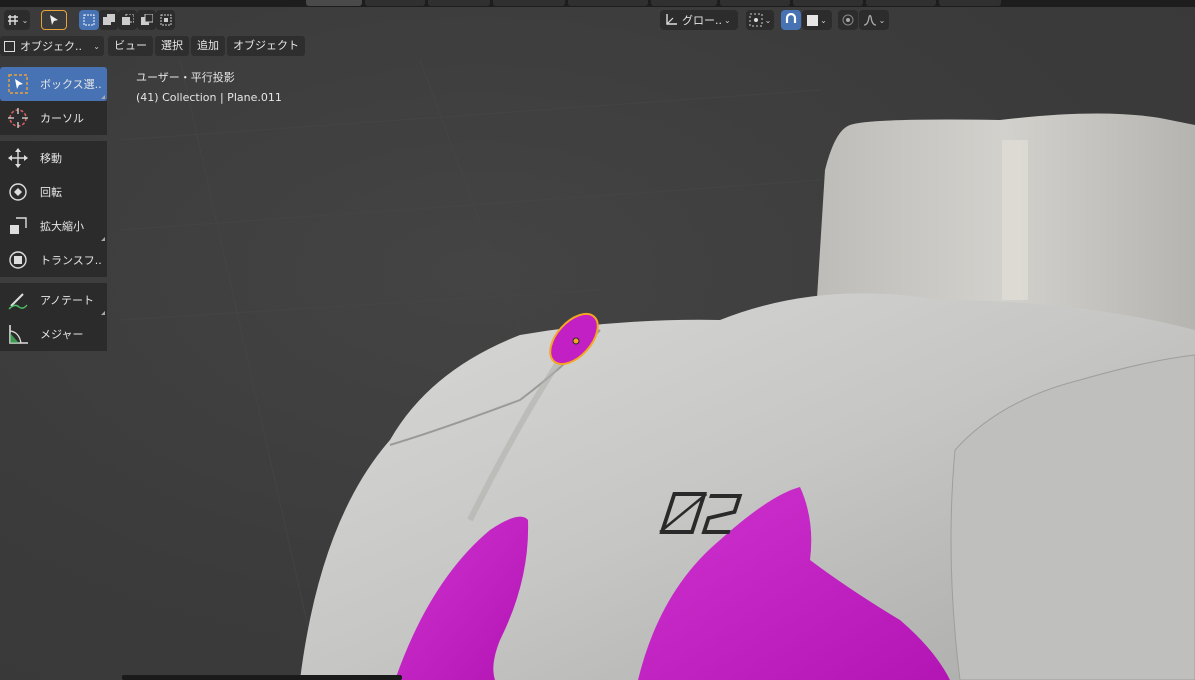 The image size is (1195, 680). What do you see at coordinates (756, 20) in the screenshot?
I see `pivot-point-icon` at bounding box center [756, 20].